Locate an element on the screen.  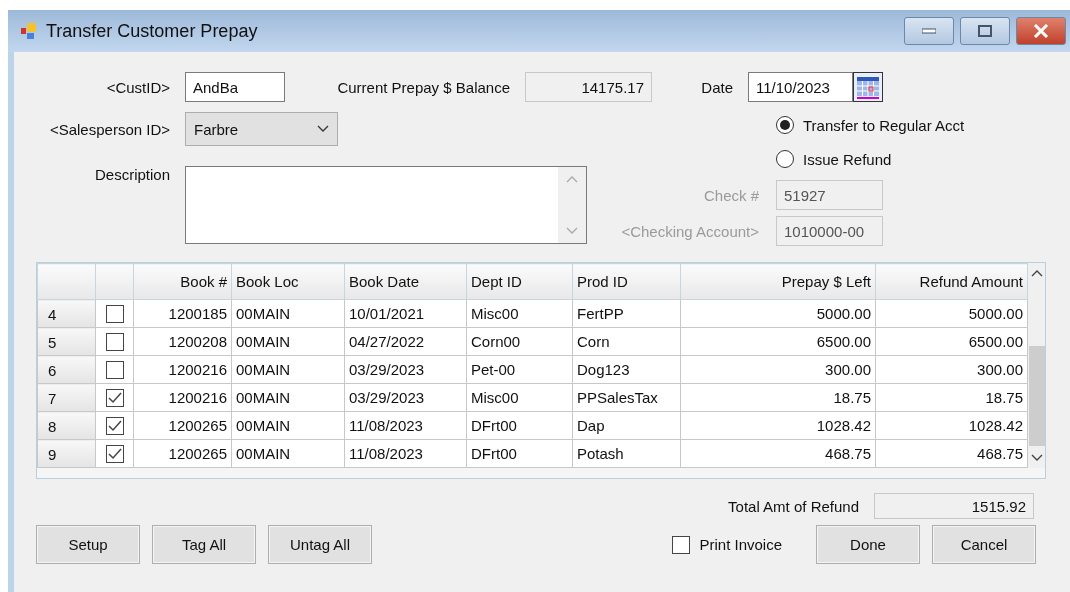
column-header: Book # is located at coordinates (182, 281).